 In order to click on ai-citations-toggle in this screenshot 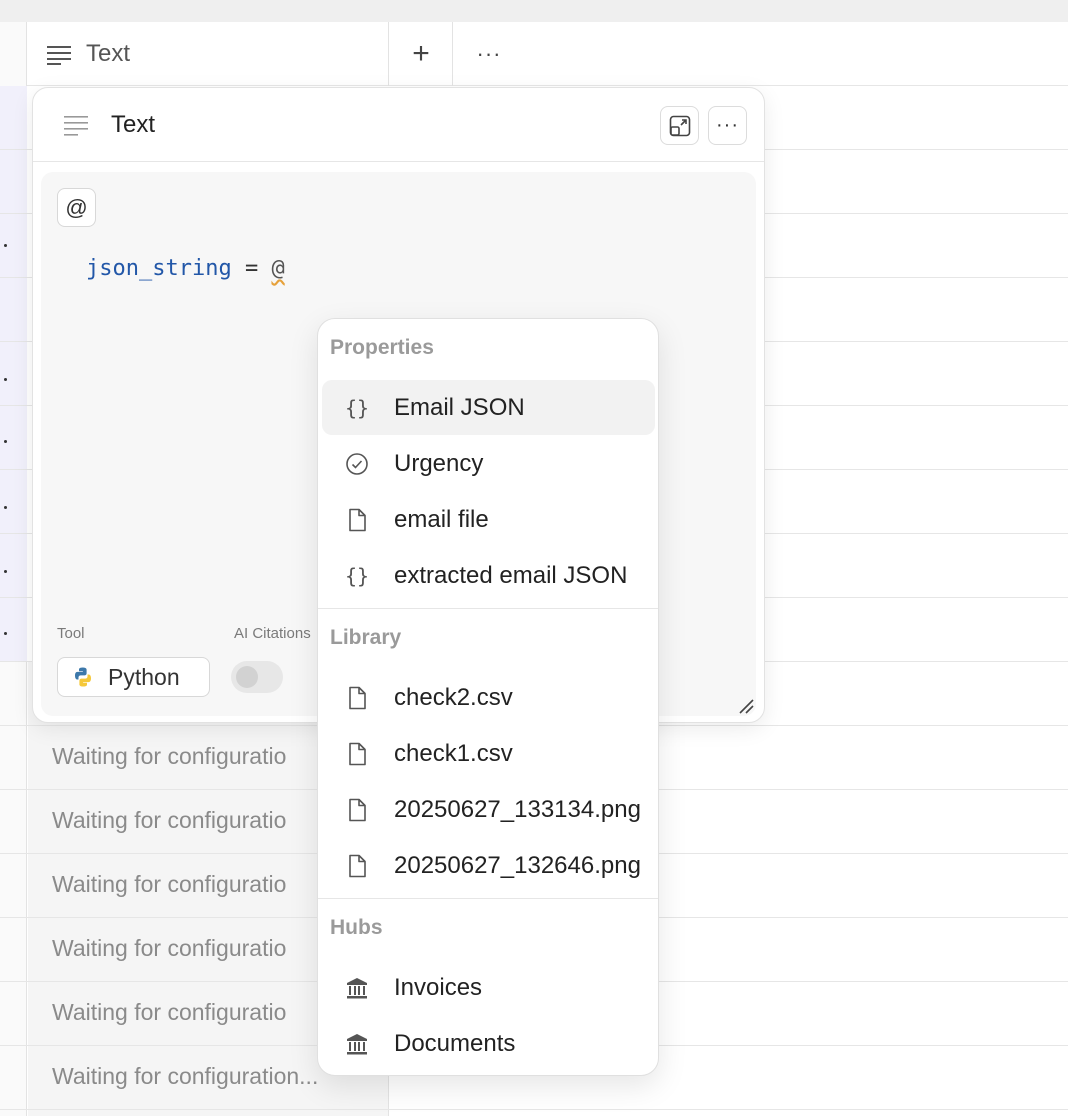, I will do `click(257, 677)`.